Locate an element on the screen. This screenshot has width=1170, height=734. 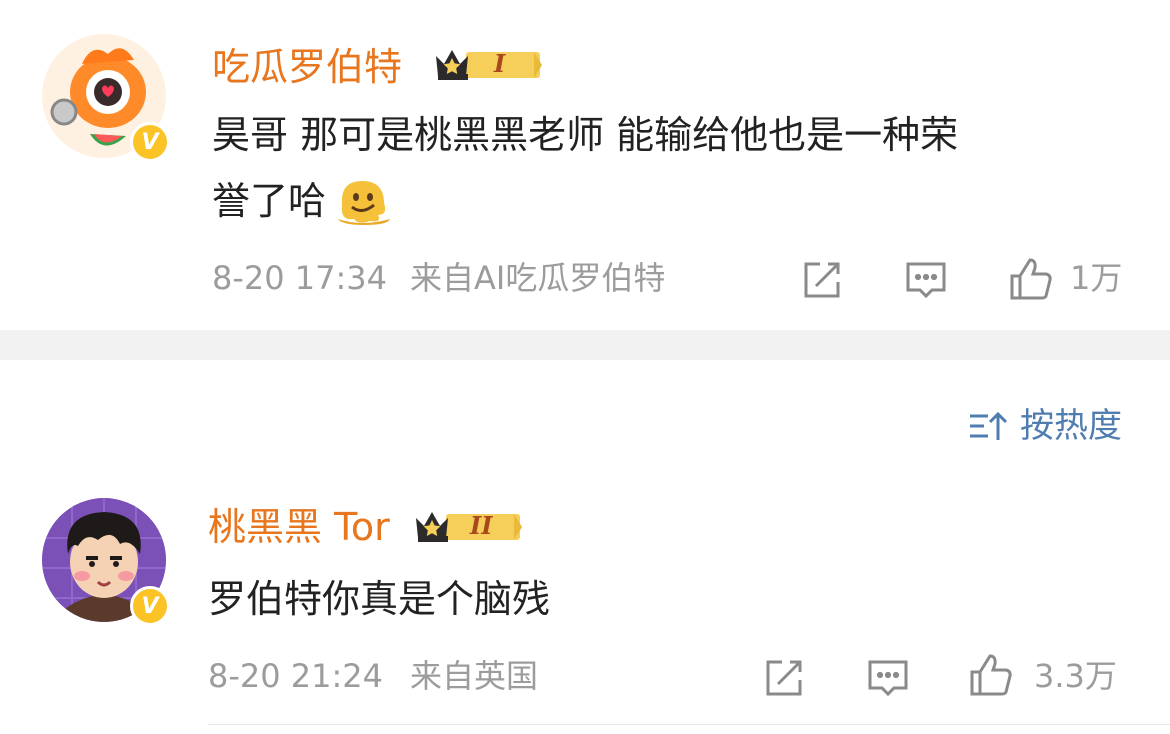
comment-1-line-2: 誉了哈 is located at coordinates (269, 201).